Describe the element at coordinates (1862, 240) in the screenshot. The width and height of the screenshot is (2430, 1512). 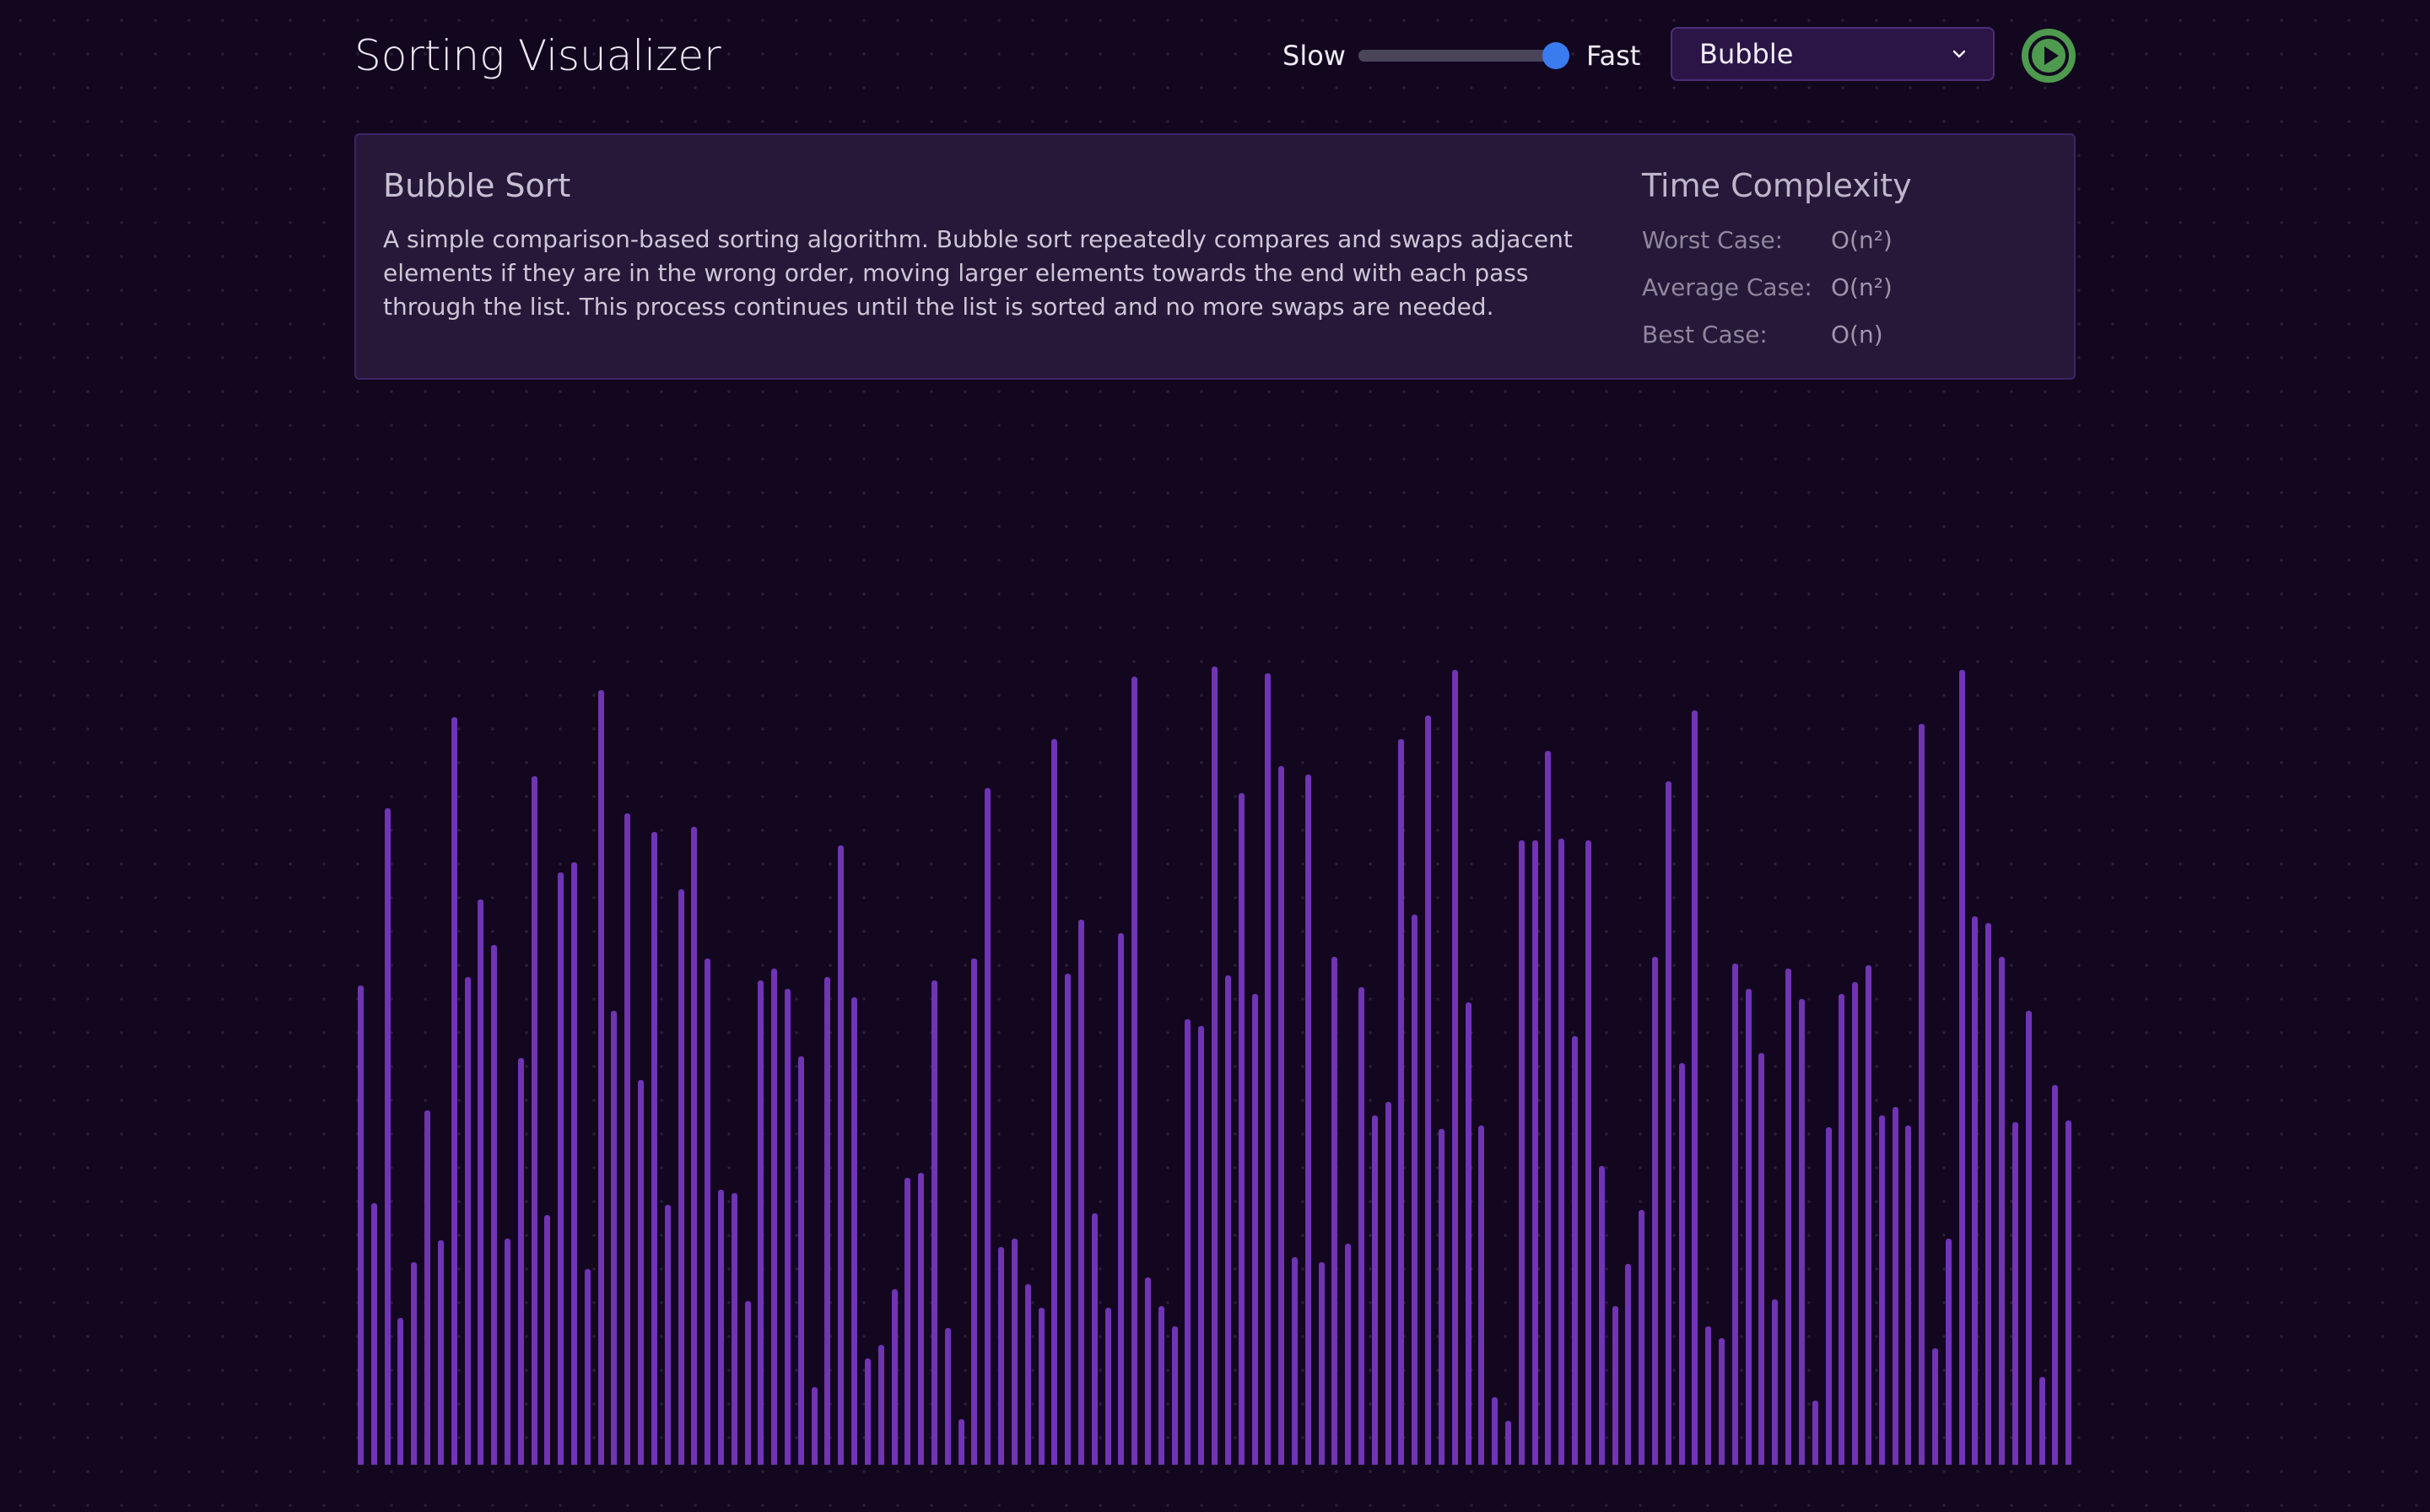
I see `complexity-worst-value: O(n²)` at that location.